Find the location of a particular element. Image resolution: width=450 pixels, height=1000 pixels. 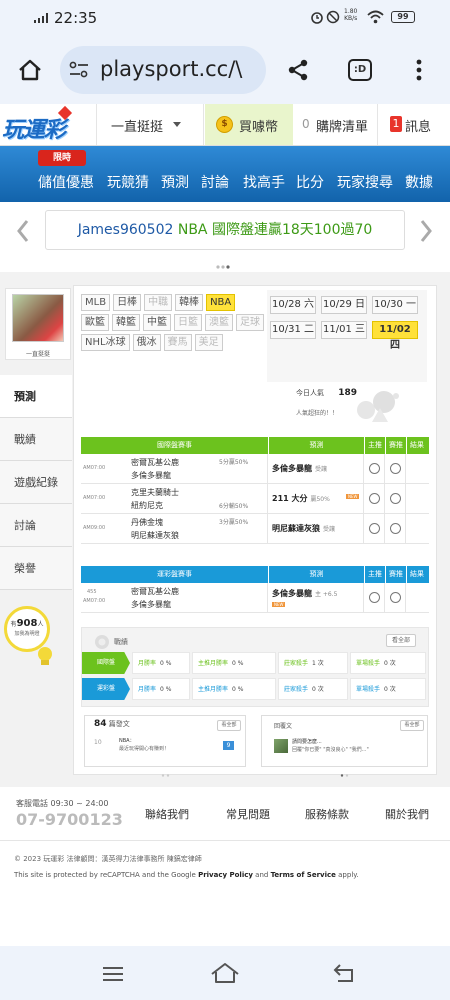

sport-chip: 韓棒 is located at coordinates (189, 302).